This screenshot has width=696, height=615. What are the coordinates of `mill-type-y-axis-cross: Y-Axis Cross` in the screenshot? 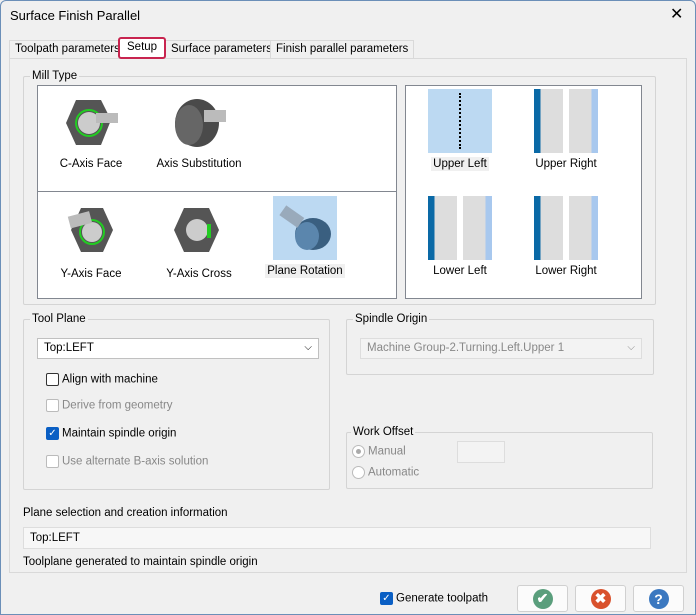 It's located at (199, 240).